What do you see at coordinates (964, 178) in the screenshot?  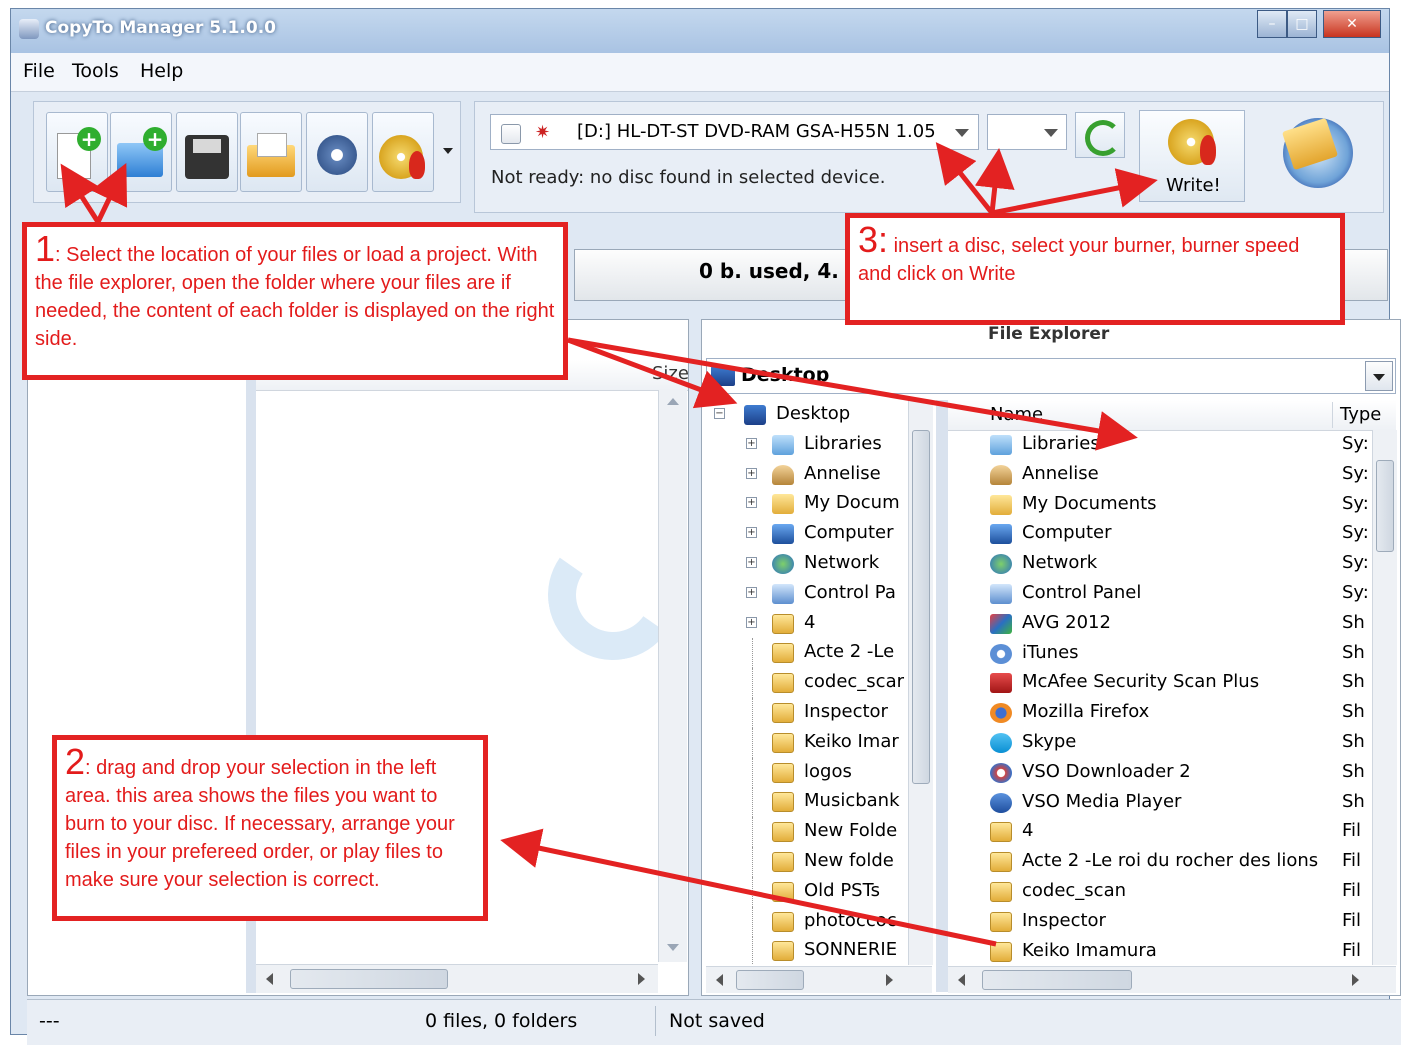 I see `arrow-3a` at bounding box center [964, 178].